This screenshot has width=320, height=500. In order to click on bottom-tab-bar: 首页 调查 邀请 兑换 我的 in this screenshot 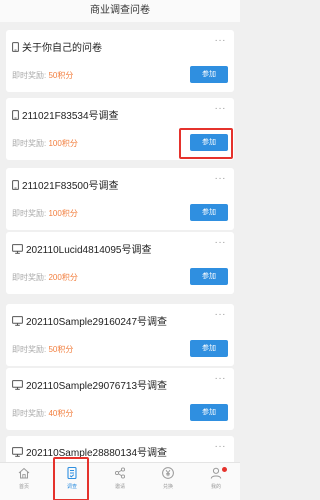, I will do `click(120, 478)`.